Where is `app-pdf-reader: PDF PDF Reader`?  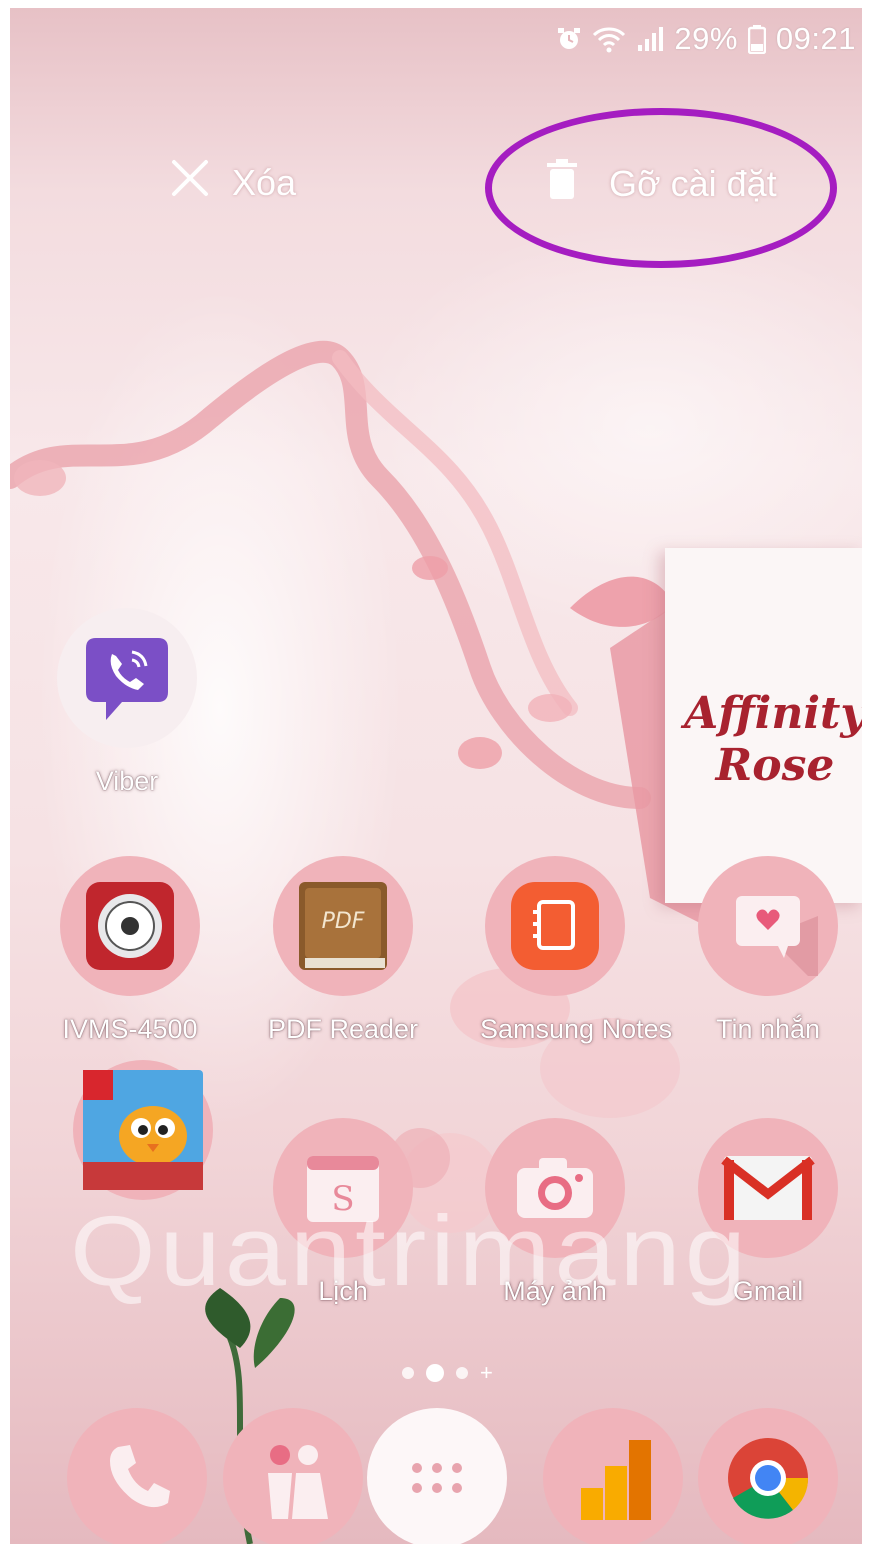 app-pdf-reader: PDF PDF Reader is located at coordinates (343, 950).